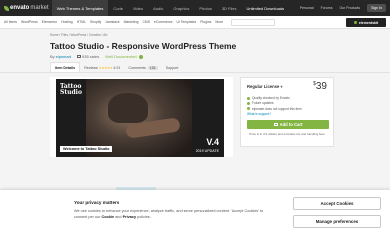  Describe the element at coordinates (107, 217) in the screenshot. I see `cookie-policy-link: Cookie` at that location.